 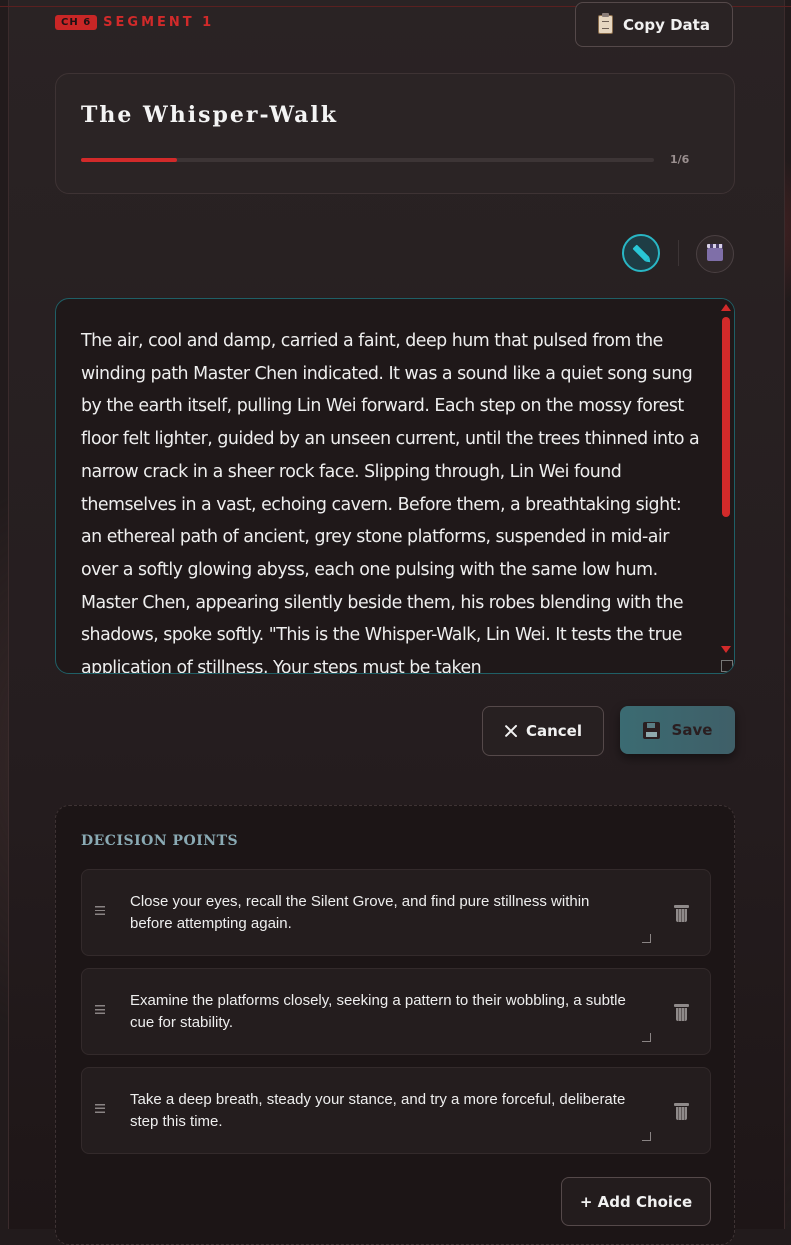 I want to click on edit-mode-button, so click(x=641, y=253).